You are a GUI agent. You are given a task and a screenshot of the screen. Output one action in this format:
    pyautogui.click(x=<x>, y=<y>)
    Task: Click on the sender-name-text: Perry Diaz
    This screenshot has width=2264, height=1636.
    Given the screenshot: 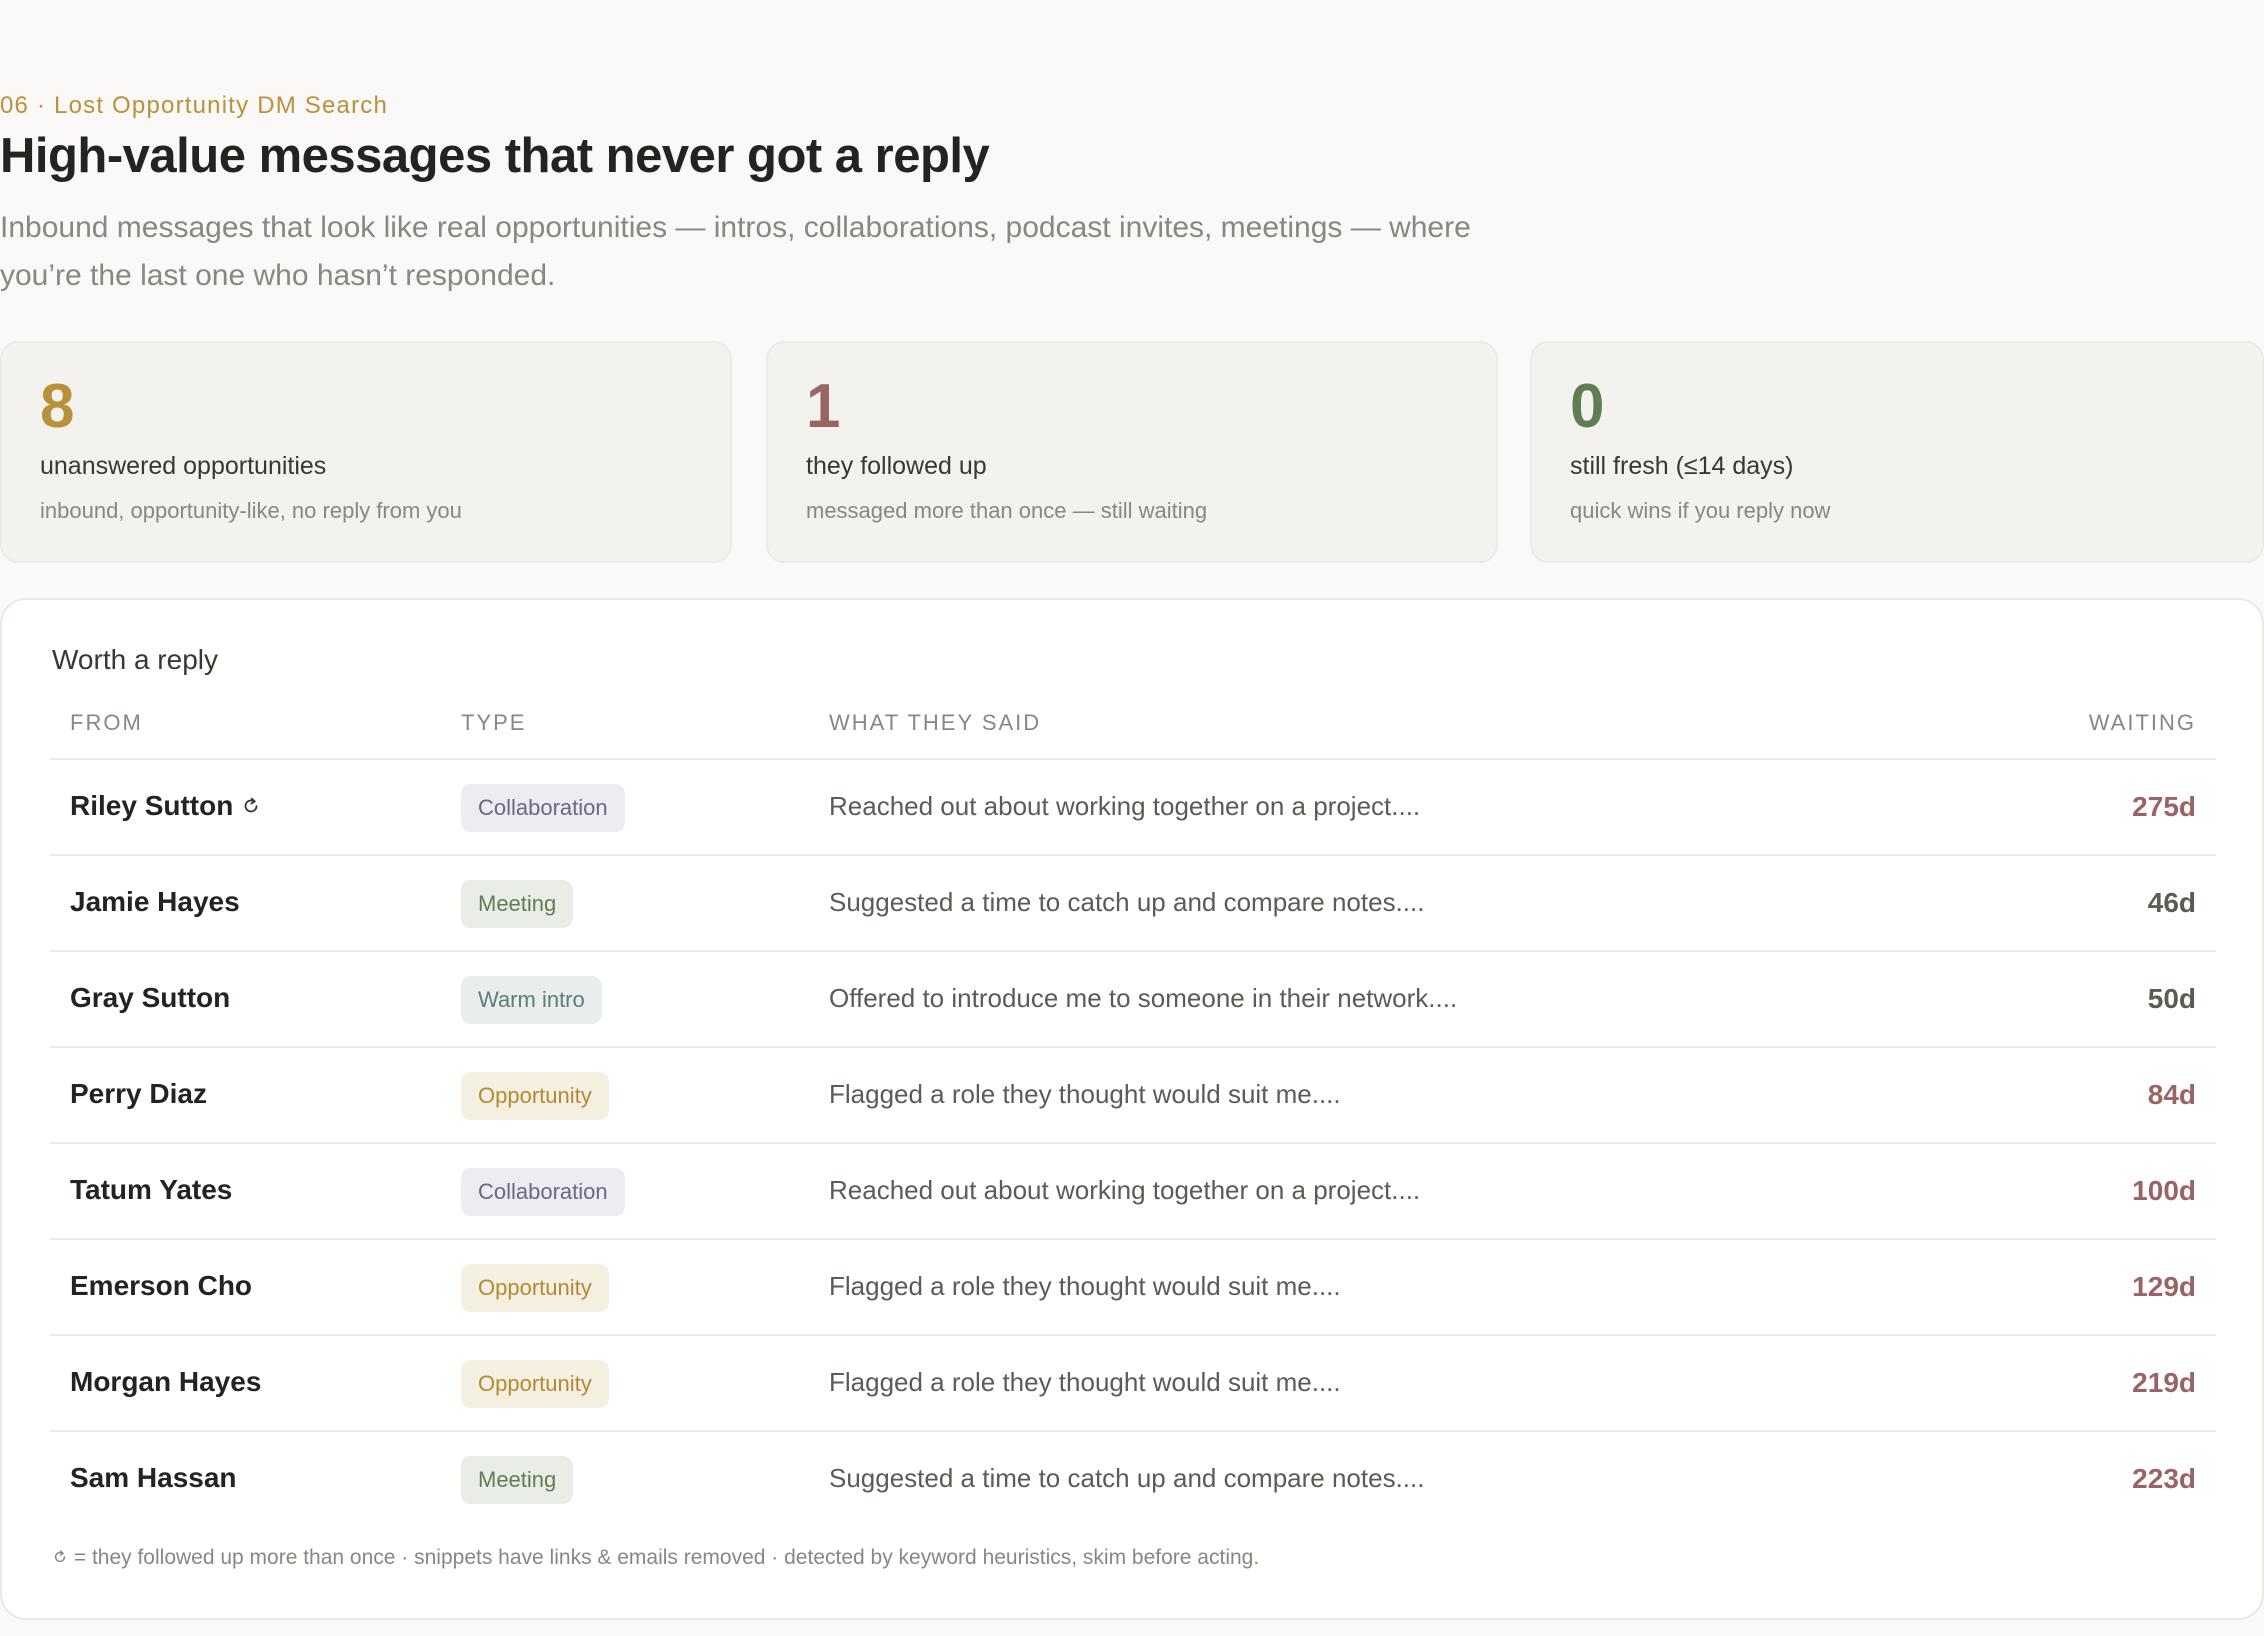 What is the action you would take?
    pyautogui.click(x=138, y=1093)
    